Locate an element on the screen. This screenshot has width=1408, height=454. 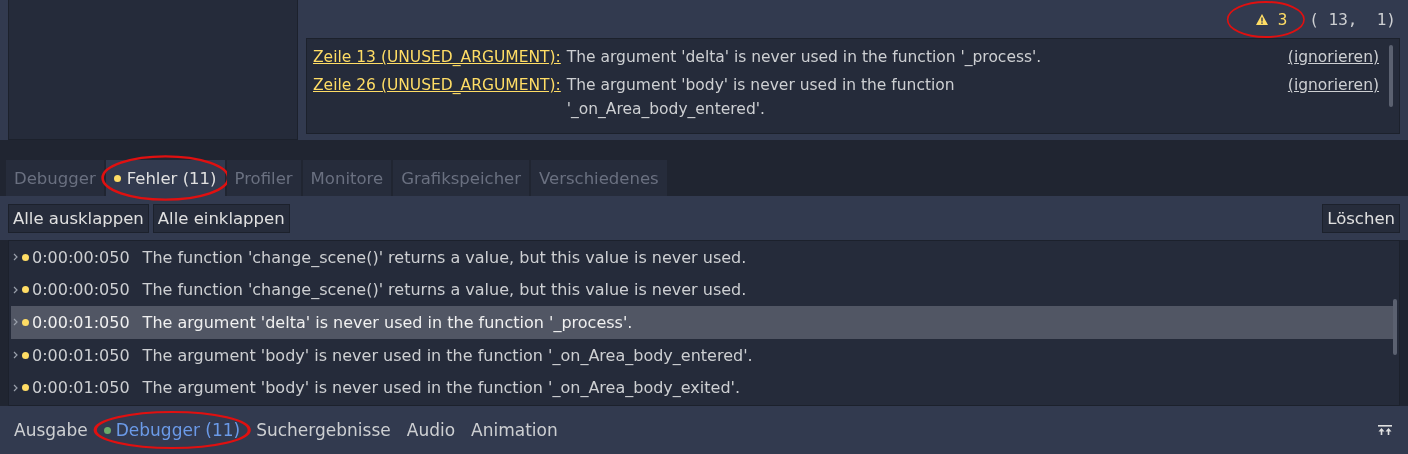
log-row: 0:00:01:050 The argument 'body' is never used in the function '_on_Area_body_entered'. is located at coordinates (702, 355).